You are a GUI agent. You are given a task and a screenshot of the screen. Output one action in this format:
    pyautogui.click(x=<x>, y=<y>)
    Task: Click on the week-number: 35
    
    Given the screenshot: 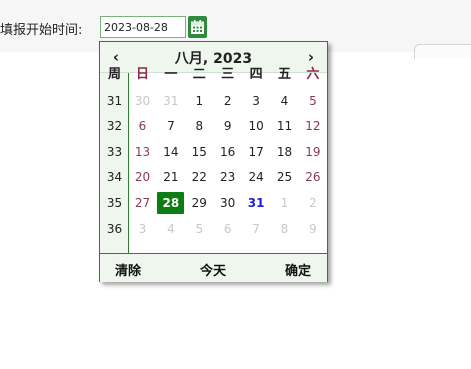 What is the action you would take?
    pyautogui.click(x=114, y=203)
    